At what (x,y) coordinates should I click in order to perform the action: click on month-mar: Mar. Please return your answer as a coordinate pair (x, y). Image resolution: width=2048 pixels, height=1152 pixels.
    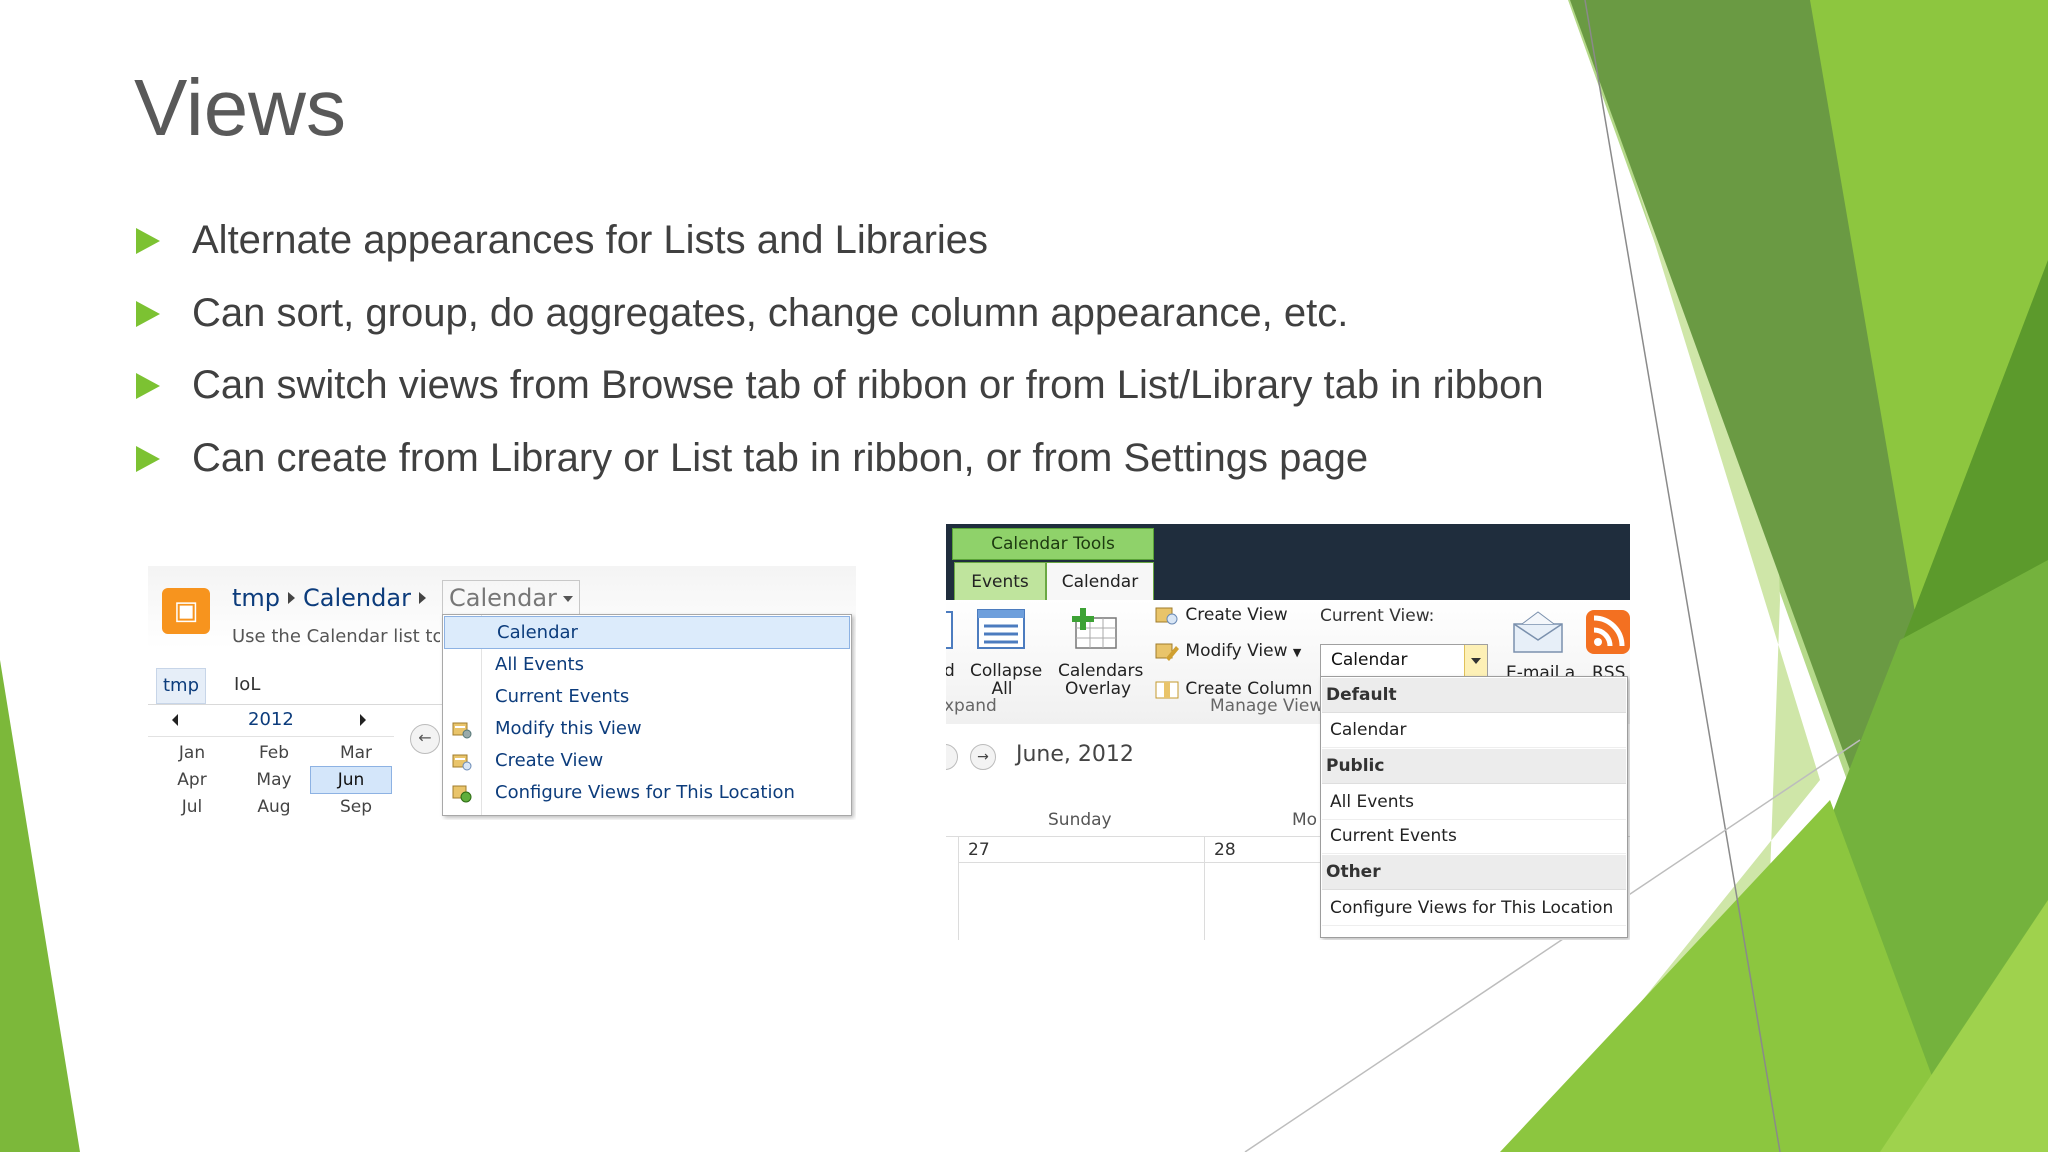
    Looking at the image, I should click on (356, 753).